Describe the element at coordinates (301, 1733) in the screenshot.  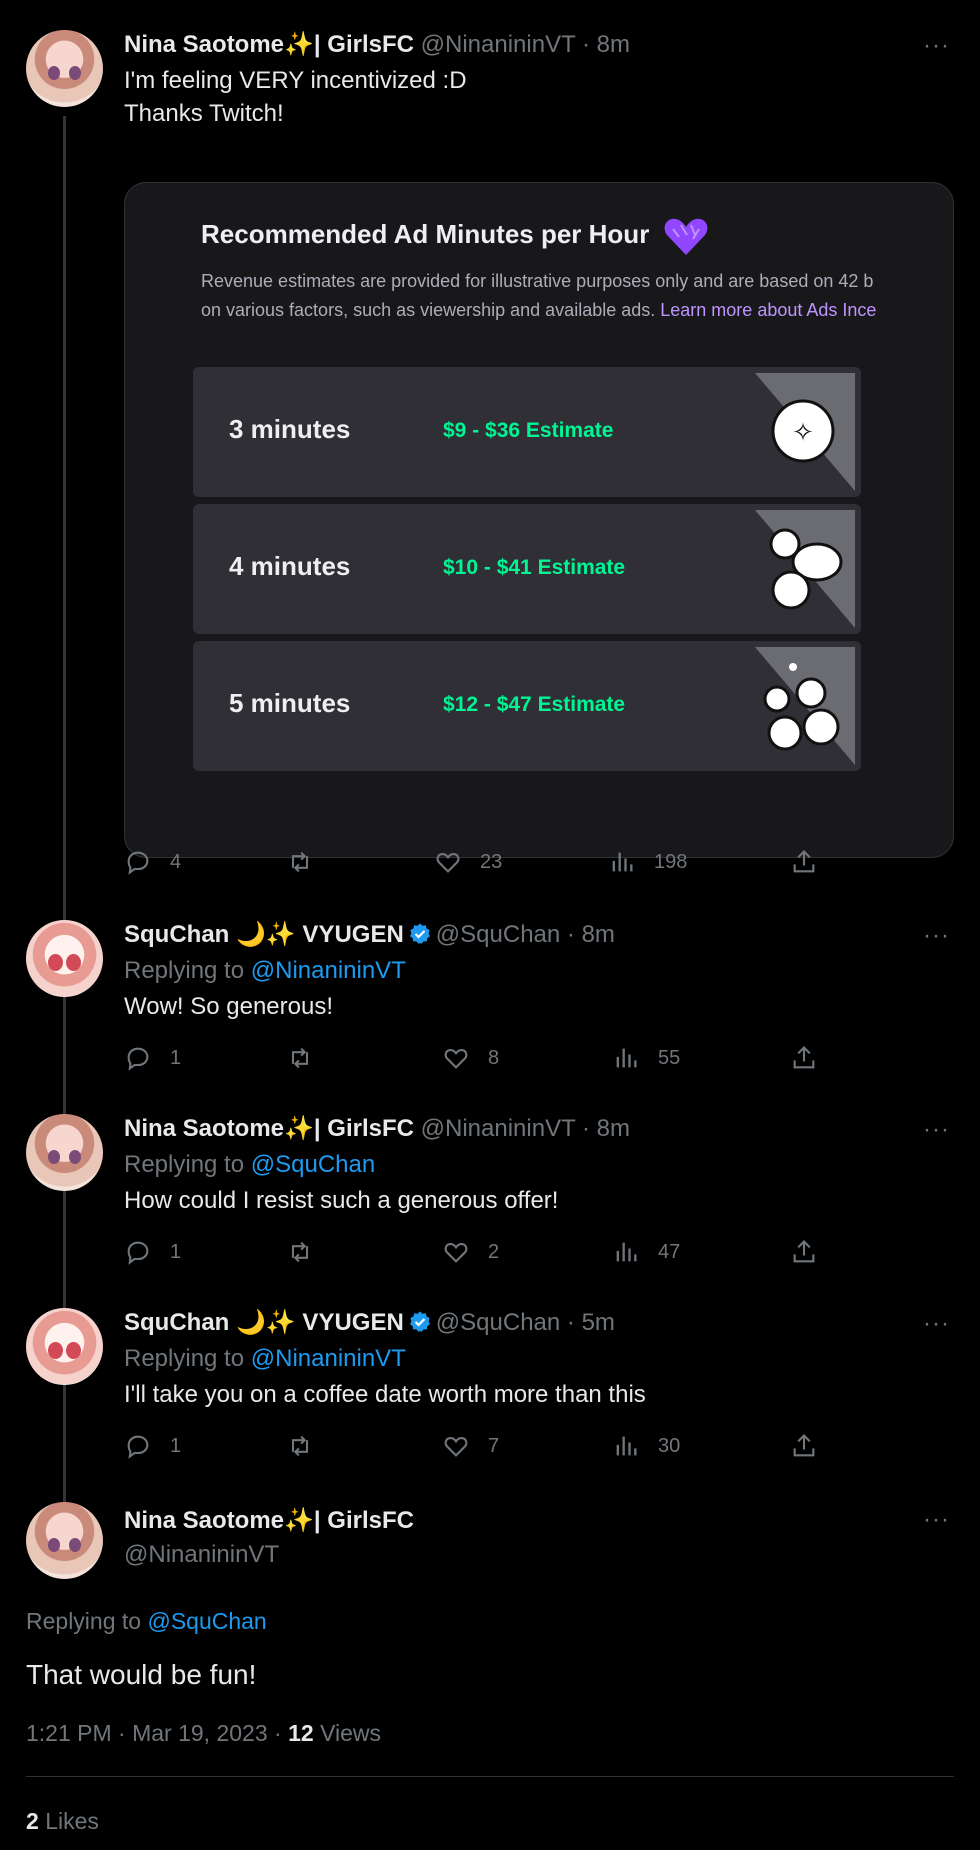
I see `views-count: 12` at that location.